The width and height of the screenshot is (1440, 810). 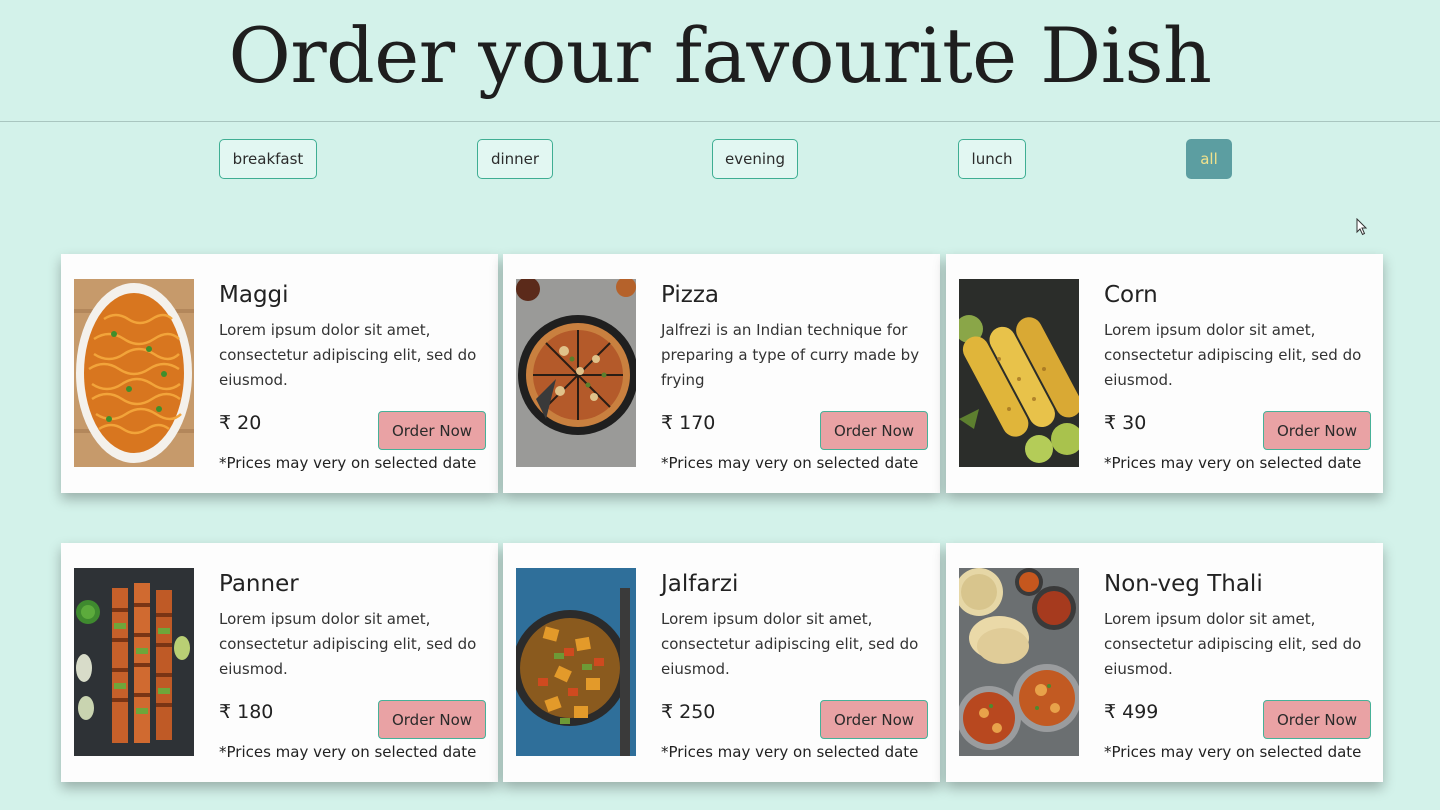 What do you see at coordinates (720, 55) in the screenshot?
I see `page-title: Order your favourite Dish` at bounding box center [720, 55].